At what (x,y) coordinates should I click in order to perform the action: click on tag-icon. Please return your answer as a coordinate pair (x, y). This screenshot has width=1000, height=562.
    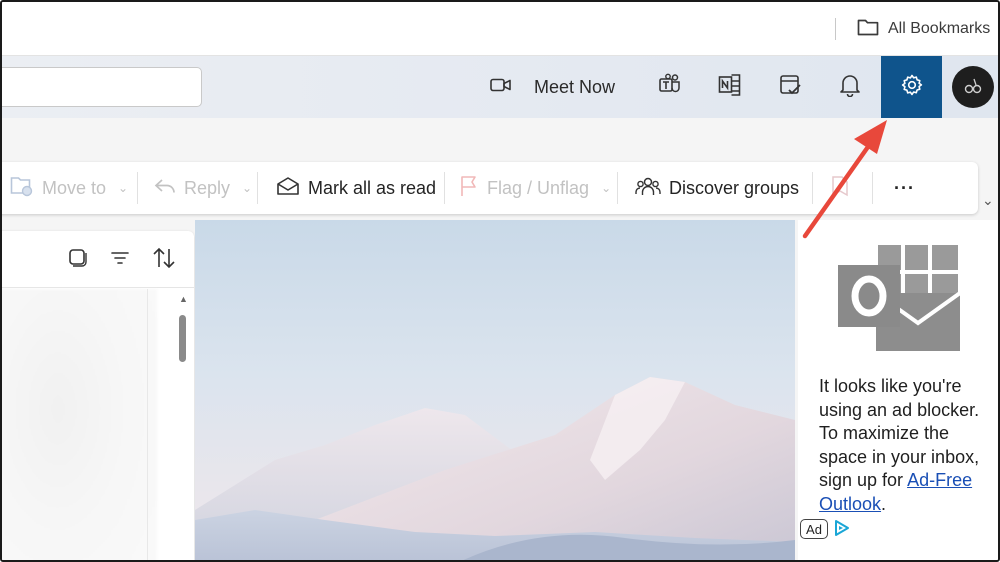
    Looking at the image, I should click on (840, 188).